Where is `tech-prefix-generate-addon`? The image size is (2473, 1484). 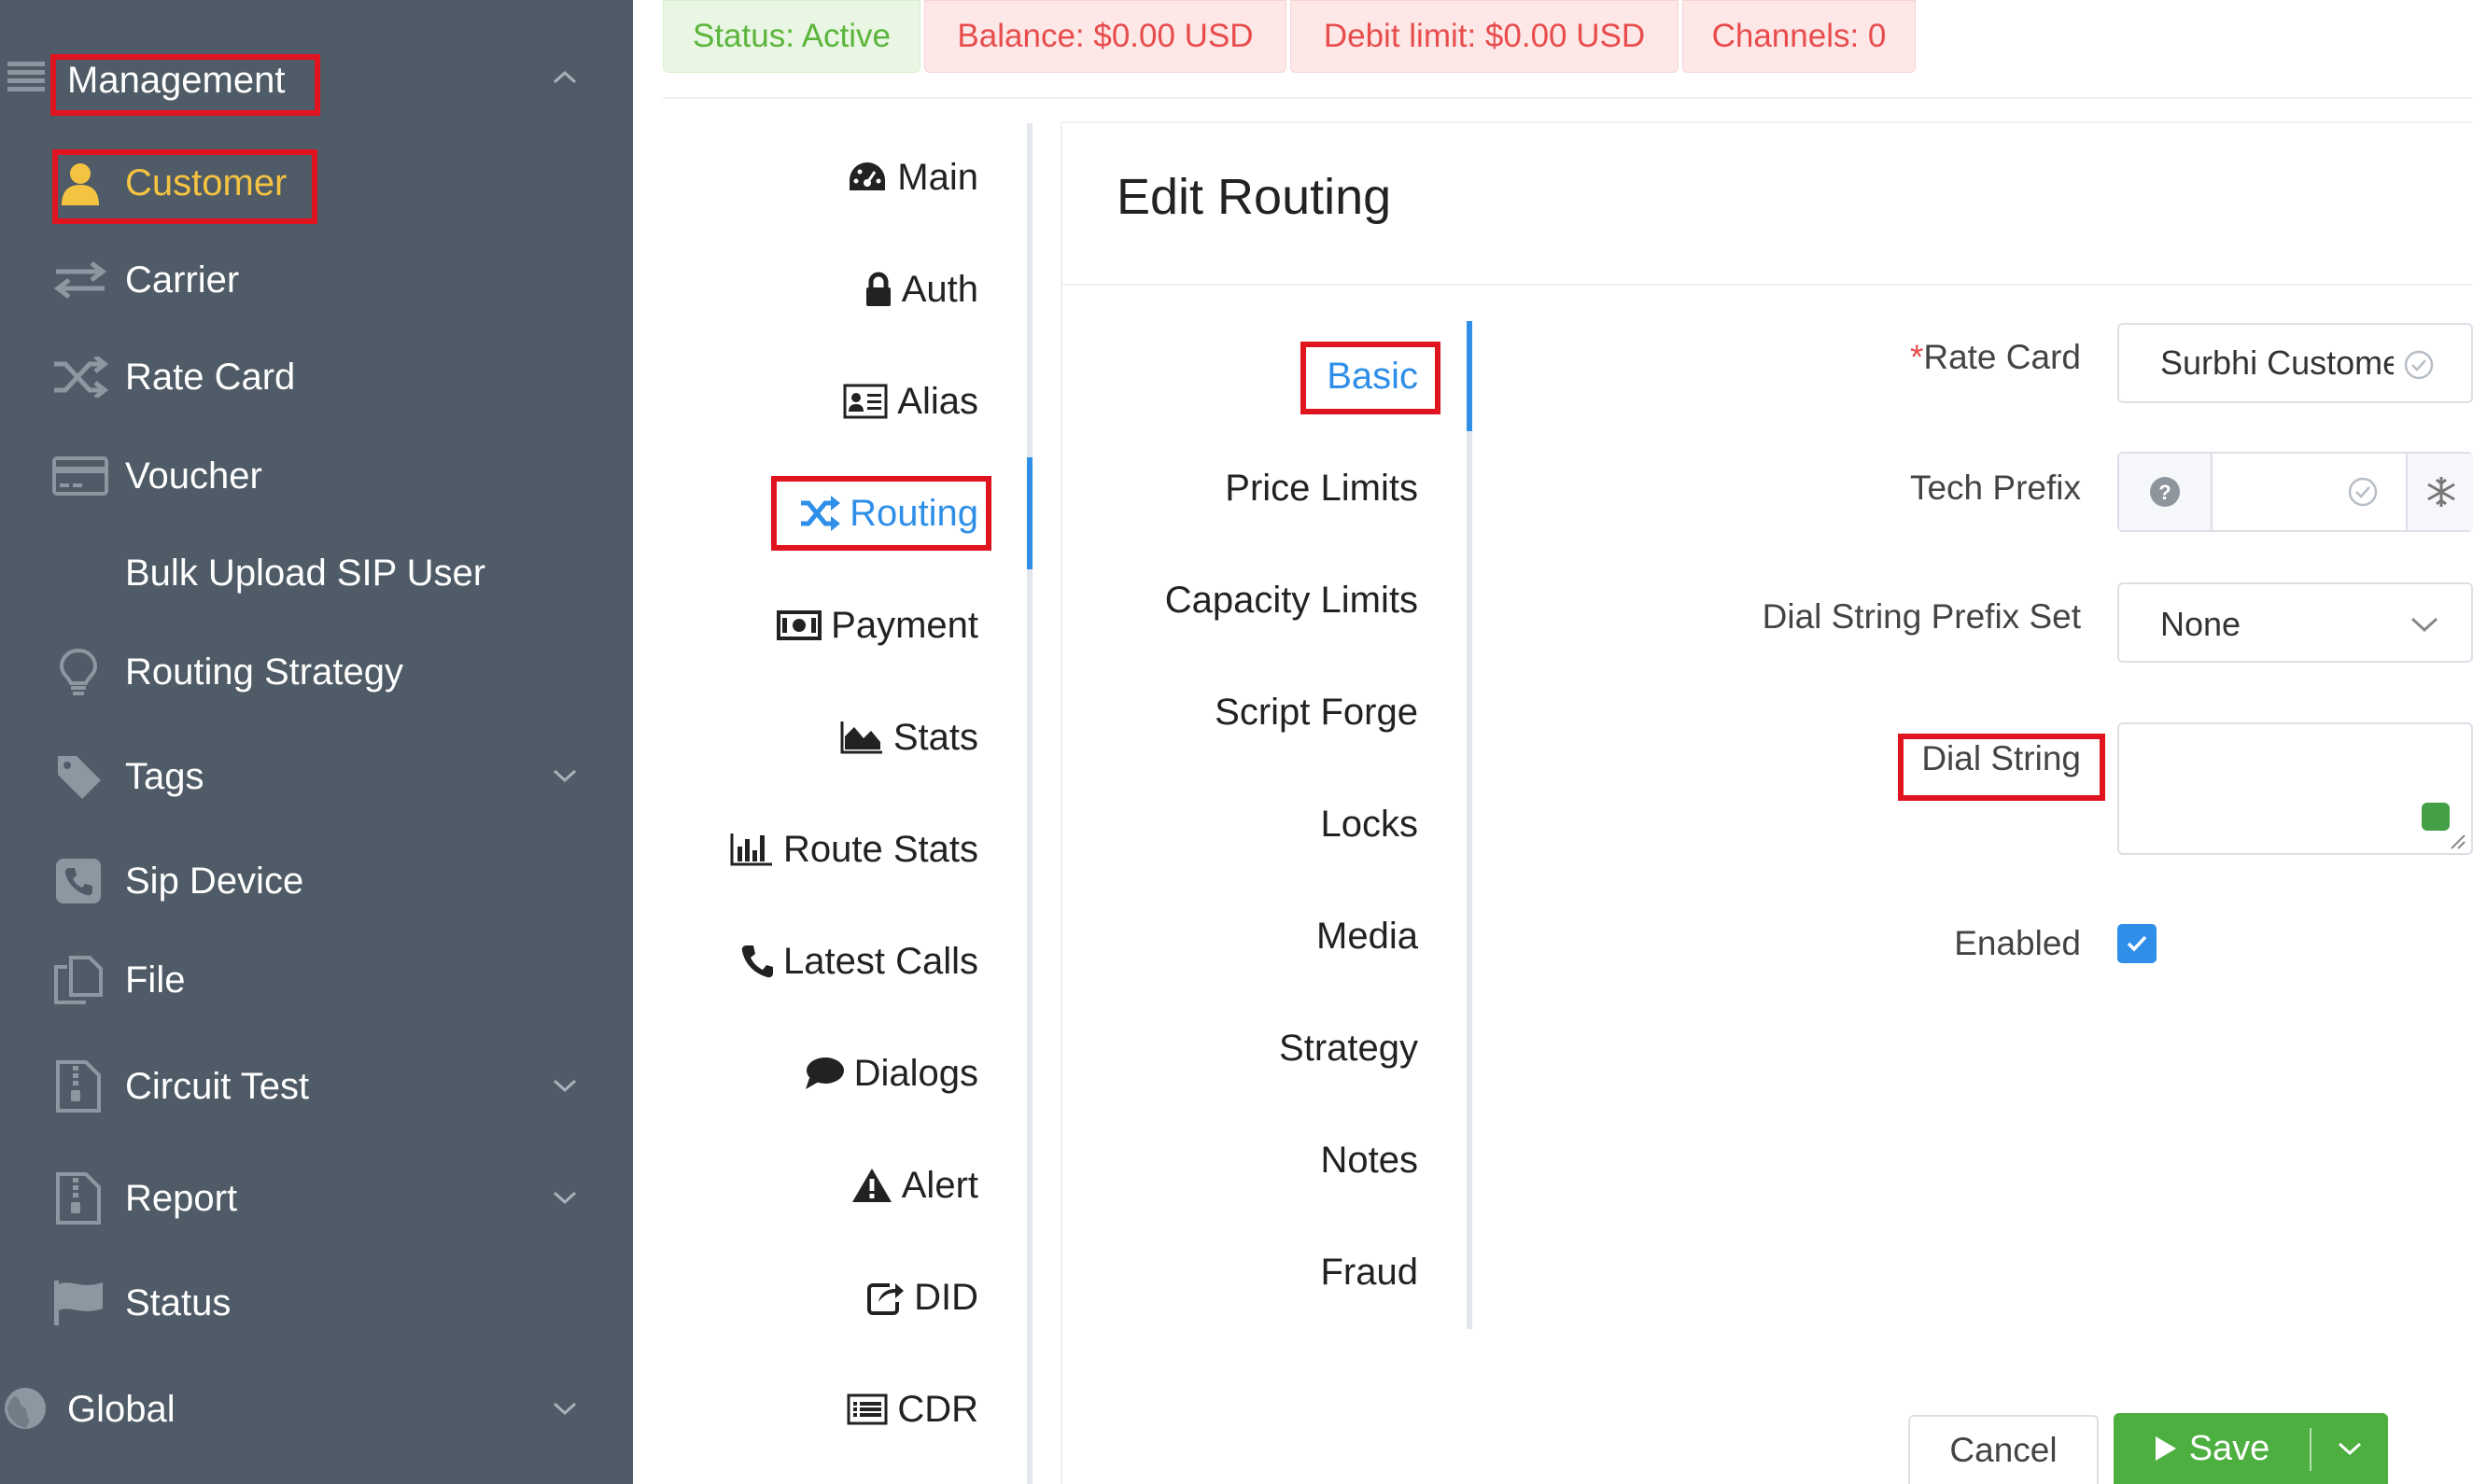 tech-prefix-generate-addon is located at coordinates (2439, 492).